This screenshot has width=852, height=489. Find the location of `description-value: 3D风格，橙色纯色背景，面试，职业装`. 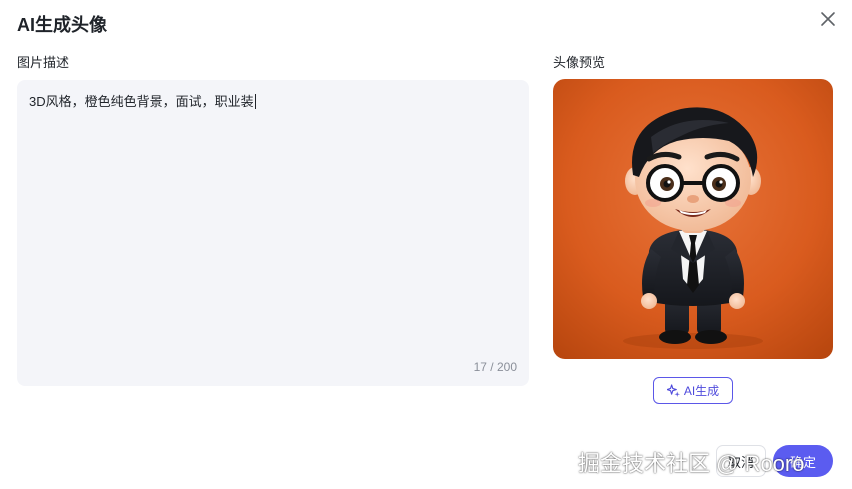

description-value: 3D风格，橙色纯色背景，面试，职业装 is located at coordinates (141, 101).